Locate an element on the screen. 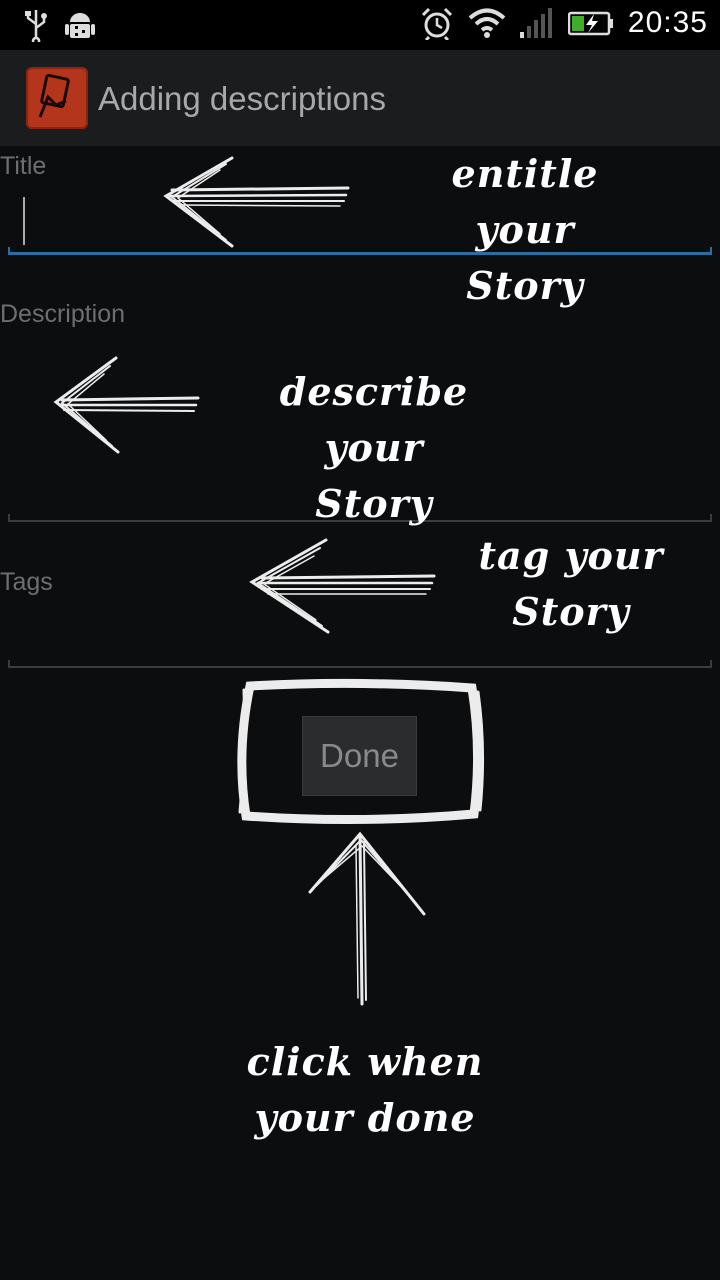 Image resolution: width=720 pixels, height=1280 pixels. description-annotation-line-1: describe your is located at coordinates (374, 419).